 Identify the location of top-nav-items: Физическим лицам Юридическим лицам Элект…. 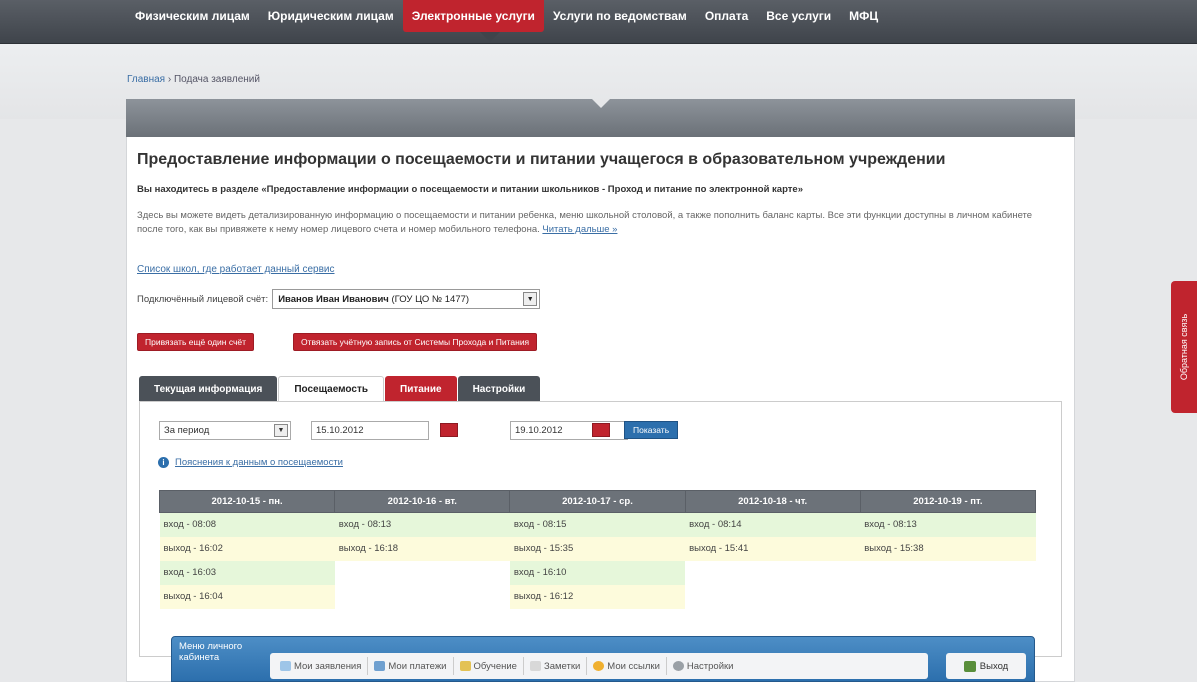
(506, 20).